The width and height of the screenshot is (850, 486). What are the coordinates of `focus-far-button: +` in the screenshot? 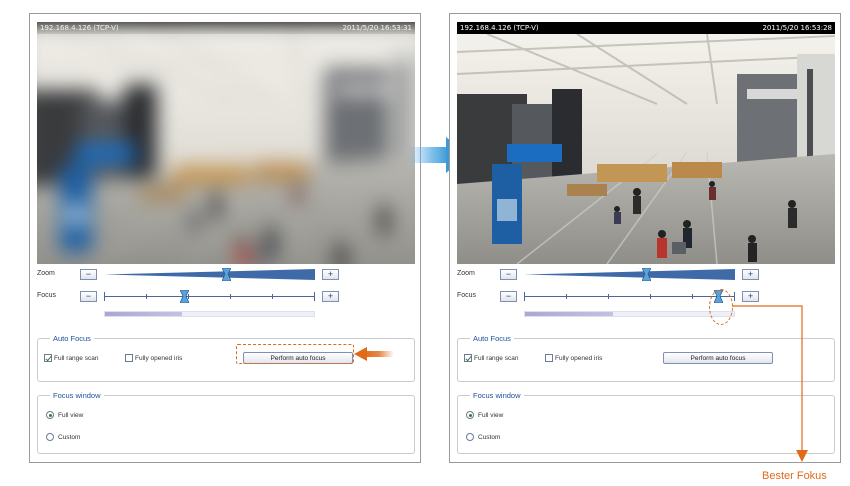 It's located at (330, 296).